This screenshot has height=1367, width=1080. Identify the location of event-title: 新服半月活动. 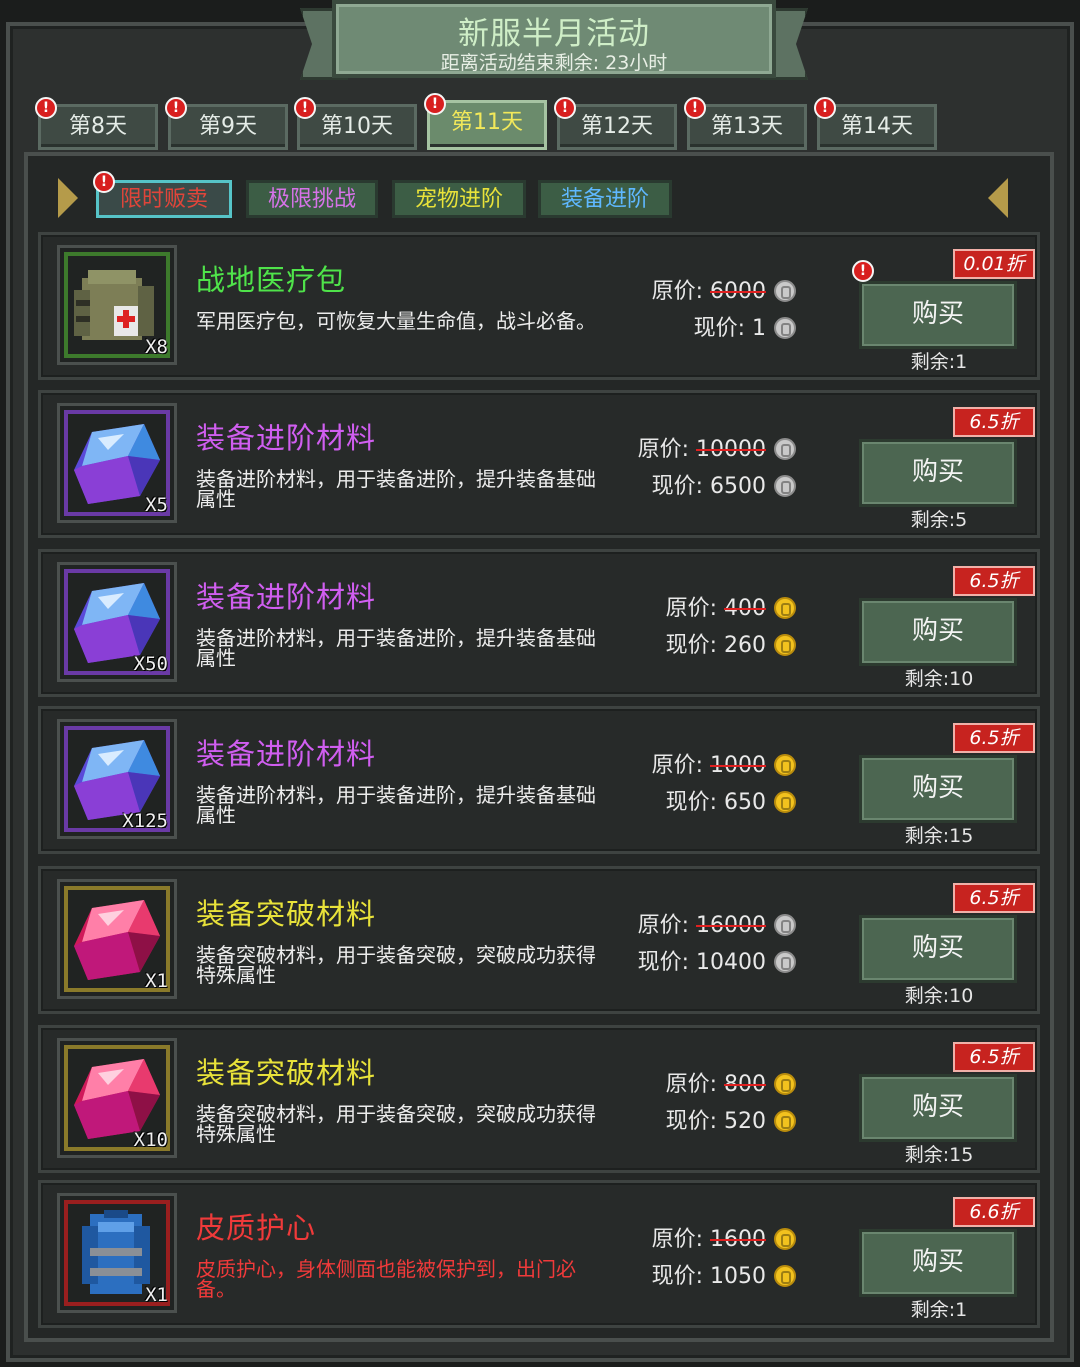
(554, 34).